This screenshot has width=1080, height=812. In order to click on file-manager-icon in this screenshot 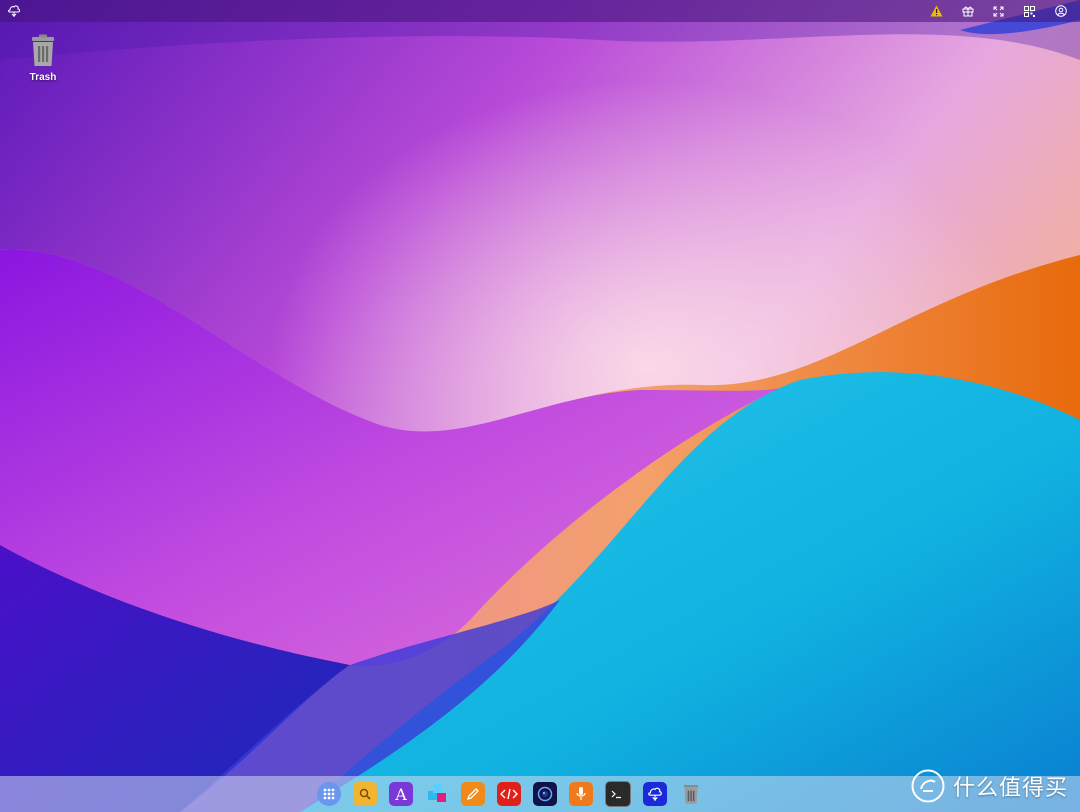, I will do `click(365, 794)`.